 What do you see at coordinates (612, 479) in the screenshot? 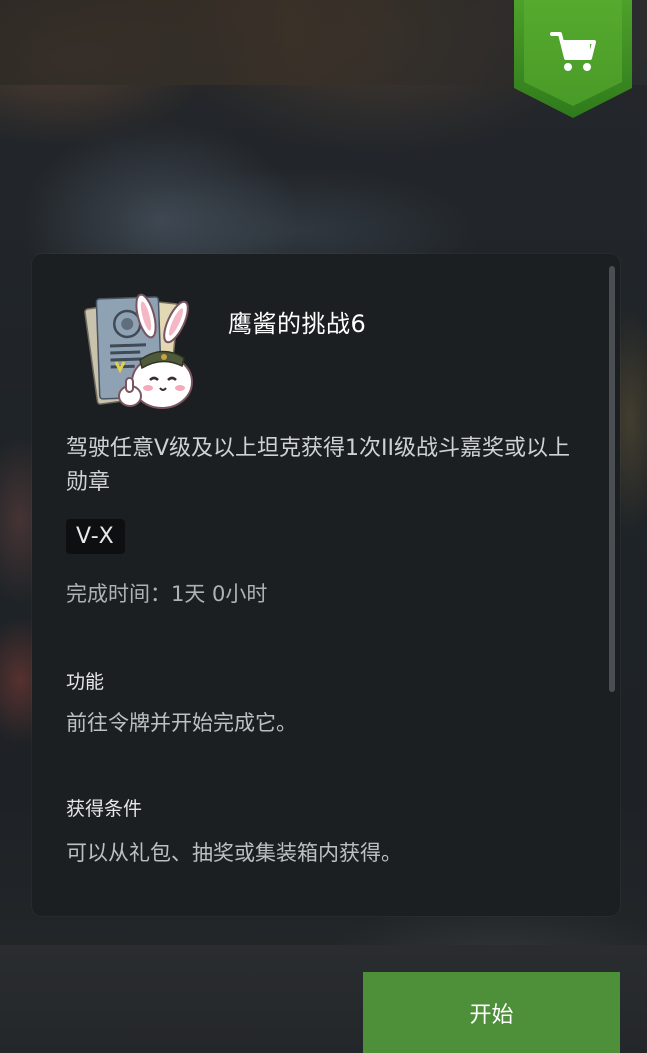
I see `panel-scrollbar` at bounding box center [612, 479].